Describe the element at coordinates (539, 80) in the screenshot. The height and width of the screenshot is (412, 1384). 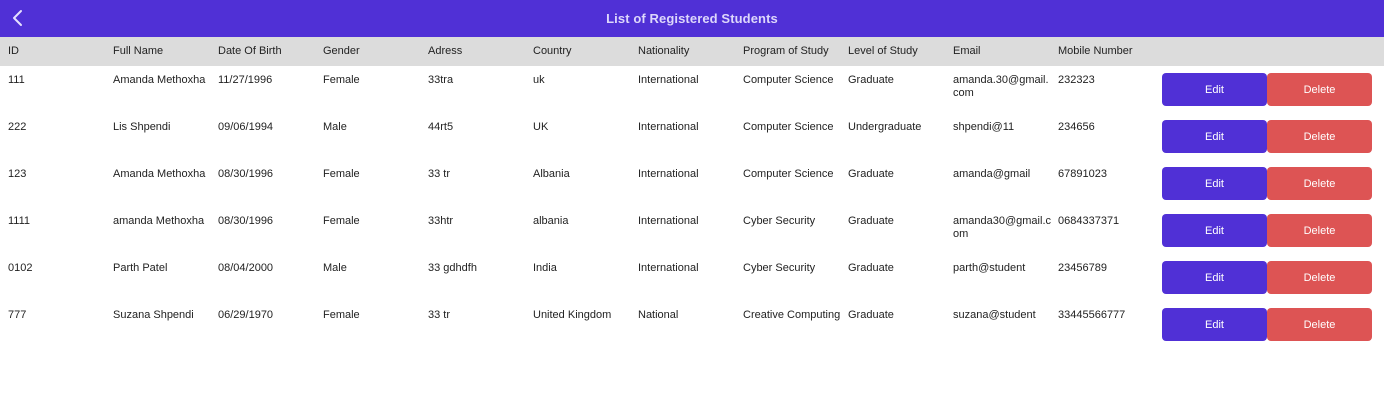
I see `cell-country: uk` at that location.